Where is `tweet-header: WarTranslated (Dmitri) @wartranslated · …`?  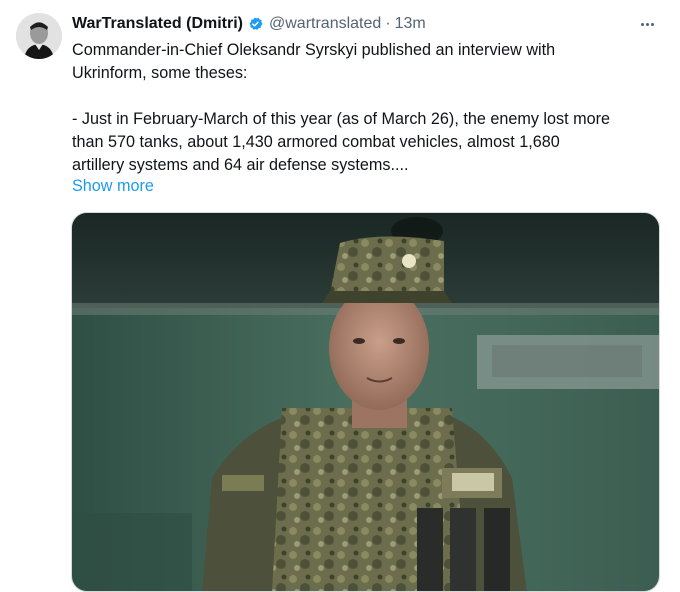 tweet-header: WarTranslated (Dmitri) @wartranslated · … is located at coordinates (249, 24).